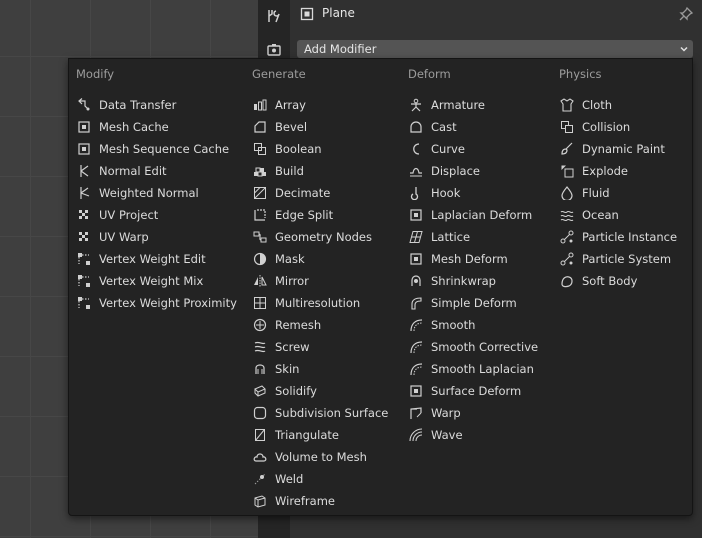 This screenshot has width=702, height=538. I want to click on menu-item-uv-warp: UV Warp, so click(113, 237).